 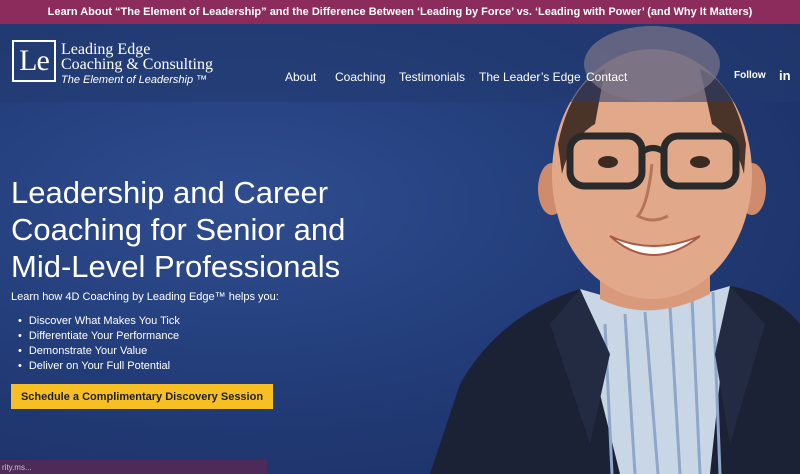 What do you see at coordinates (360, 77) in the screenshot?
I see `nav-coaching: Coaching` at bounding box center [360, 77].